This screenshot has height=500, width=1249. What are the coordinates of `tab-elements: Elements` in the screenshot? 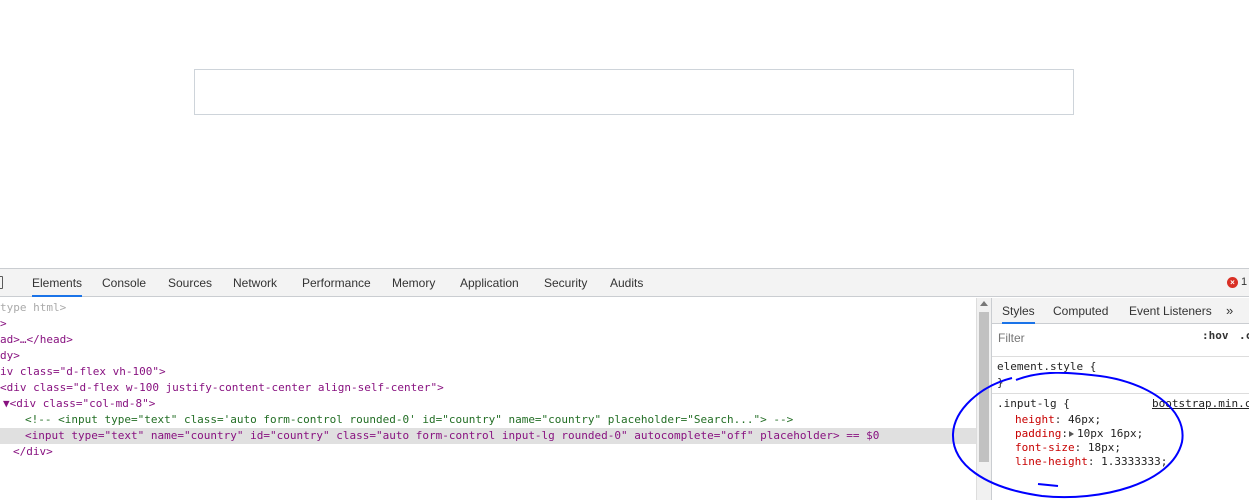 It's located at (57, 283).